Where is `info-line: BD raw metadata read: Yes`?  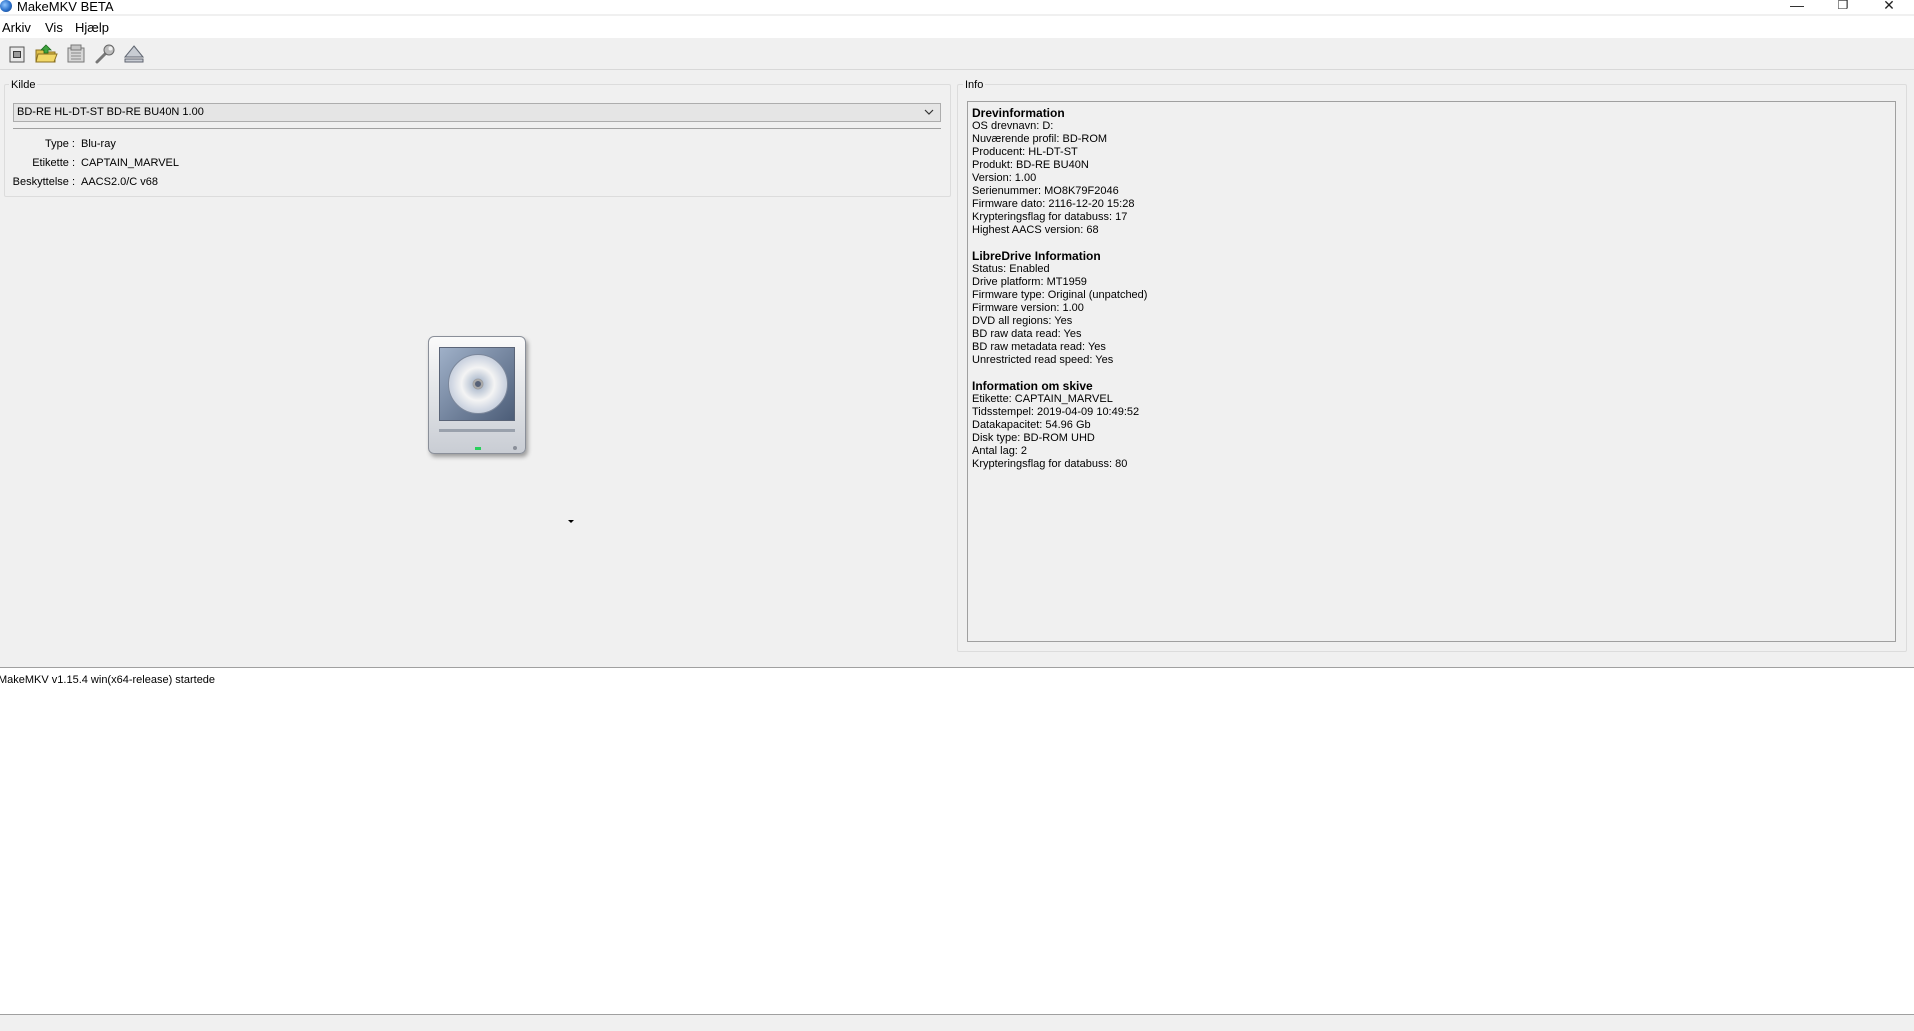
info-line: BD raw metadata read: Yes is located at coordinates (1039, 347).